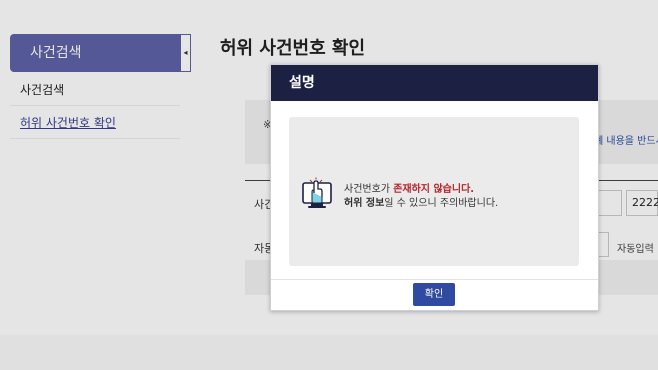  I want to click on message-line-1: 사건번호가 존재하지 않습니다., so click(409, 187).